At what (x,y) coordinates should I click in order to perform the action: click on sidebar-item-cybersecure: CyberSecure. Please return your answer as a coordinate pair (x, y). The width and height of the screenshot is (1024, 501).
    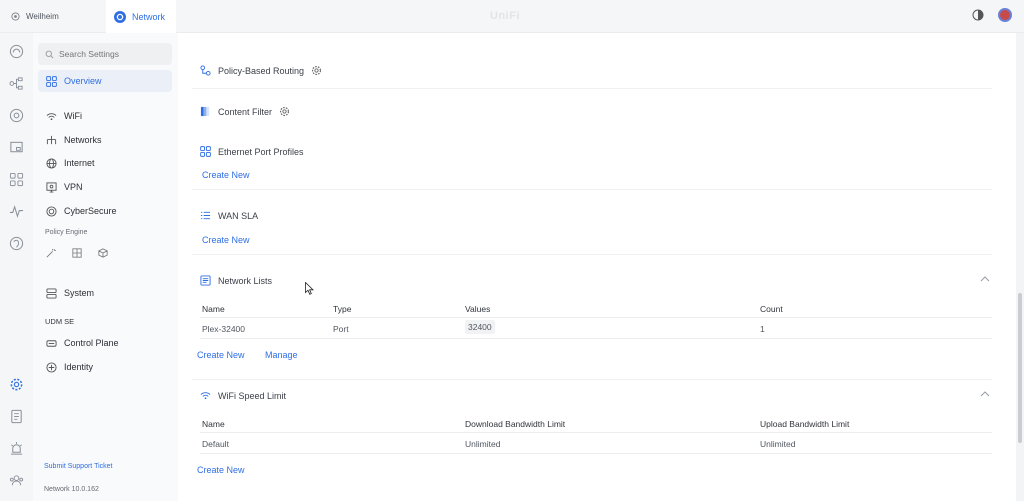
    Looking at the image, I should click on (105, 211).